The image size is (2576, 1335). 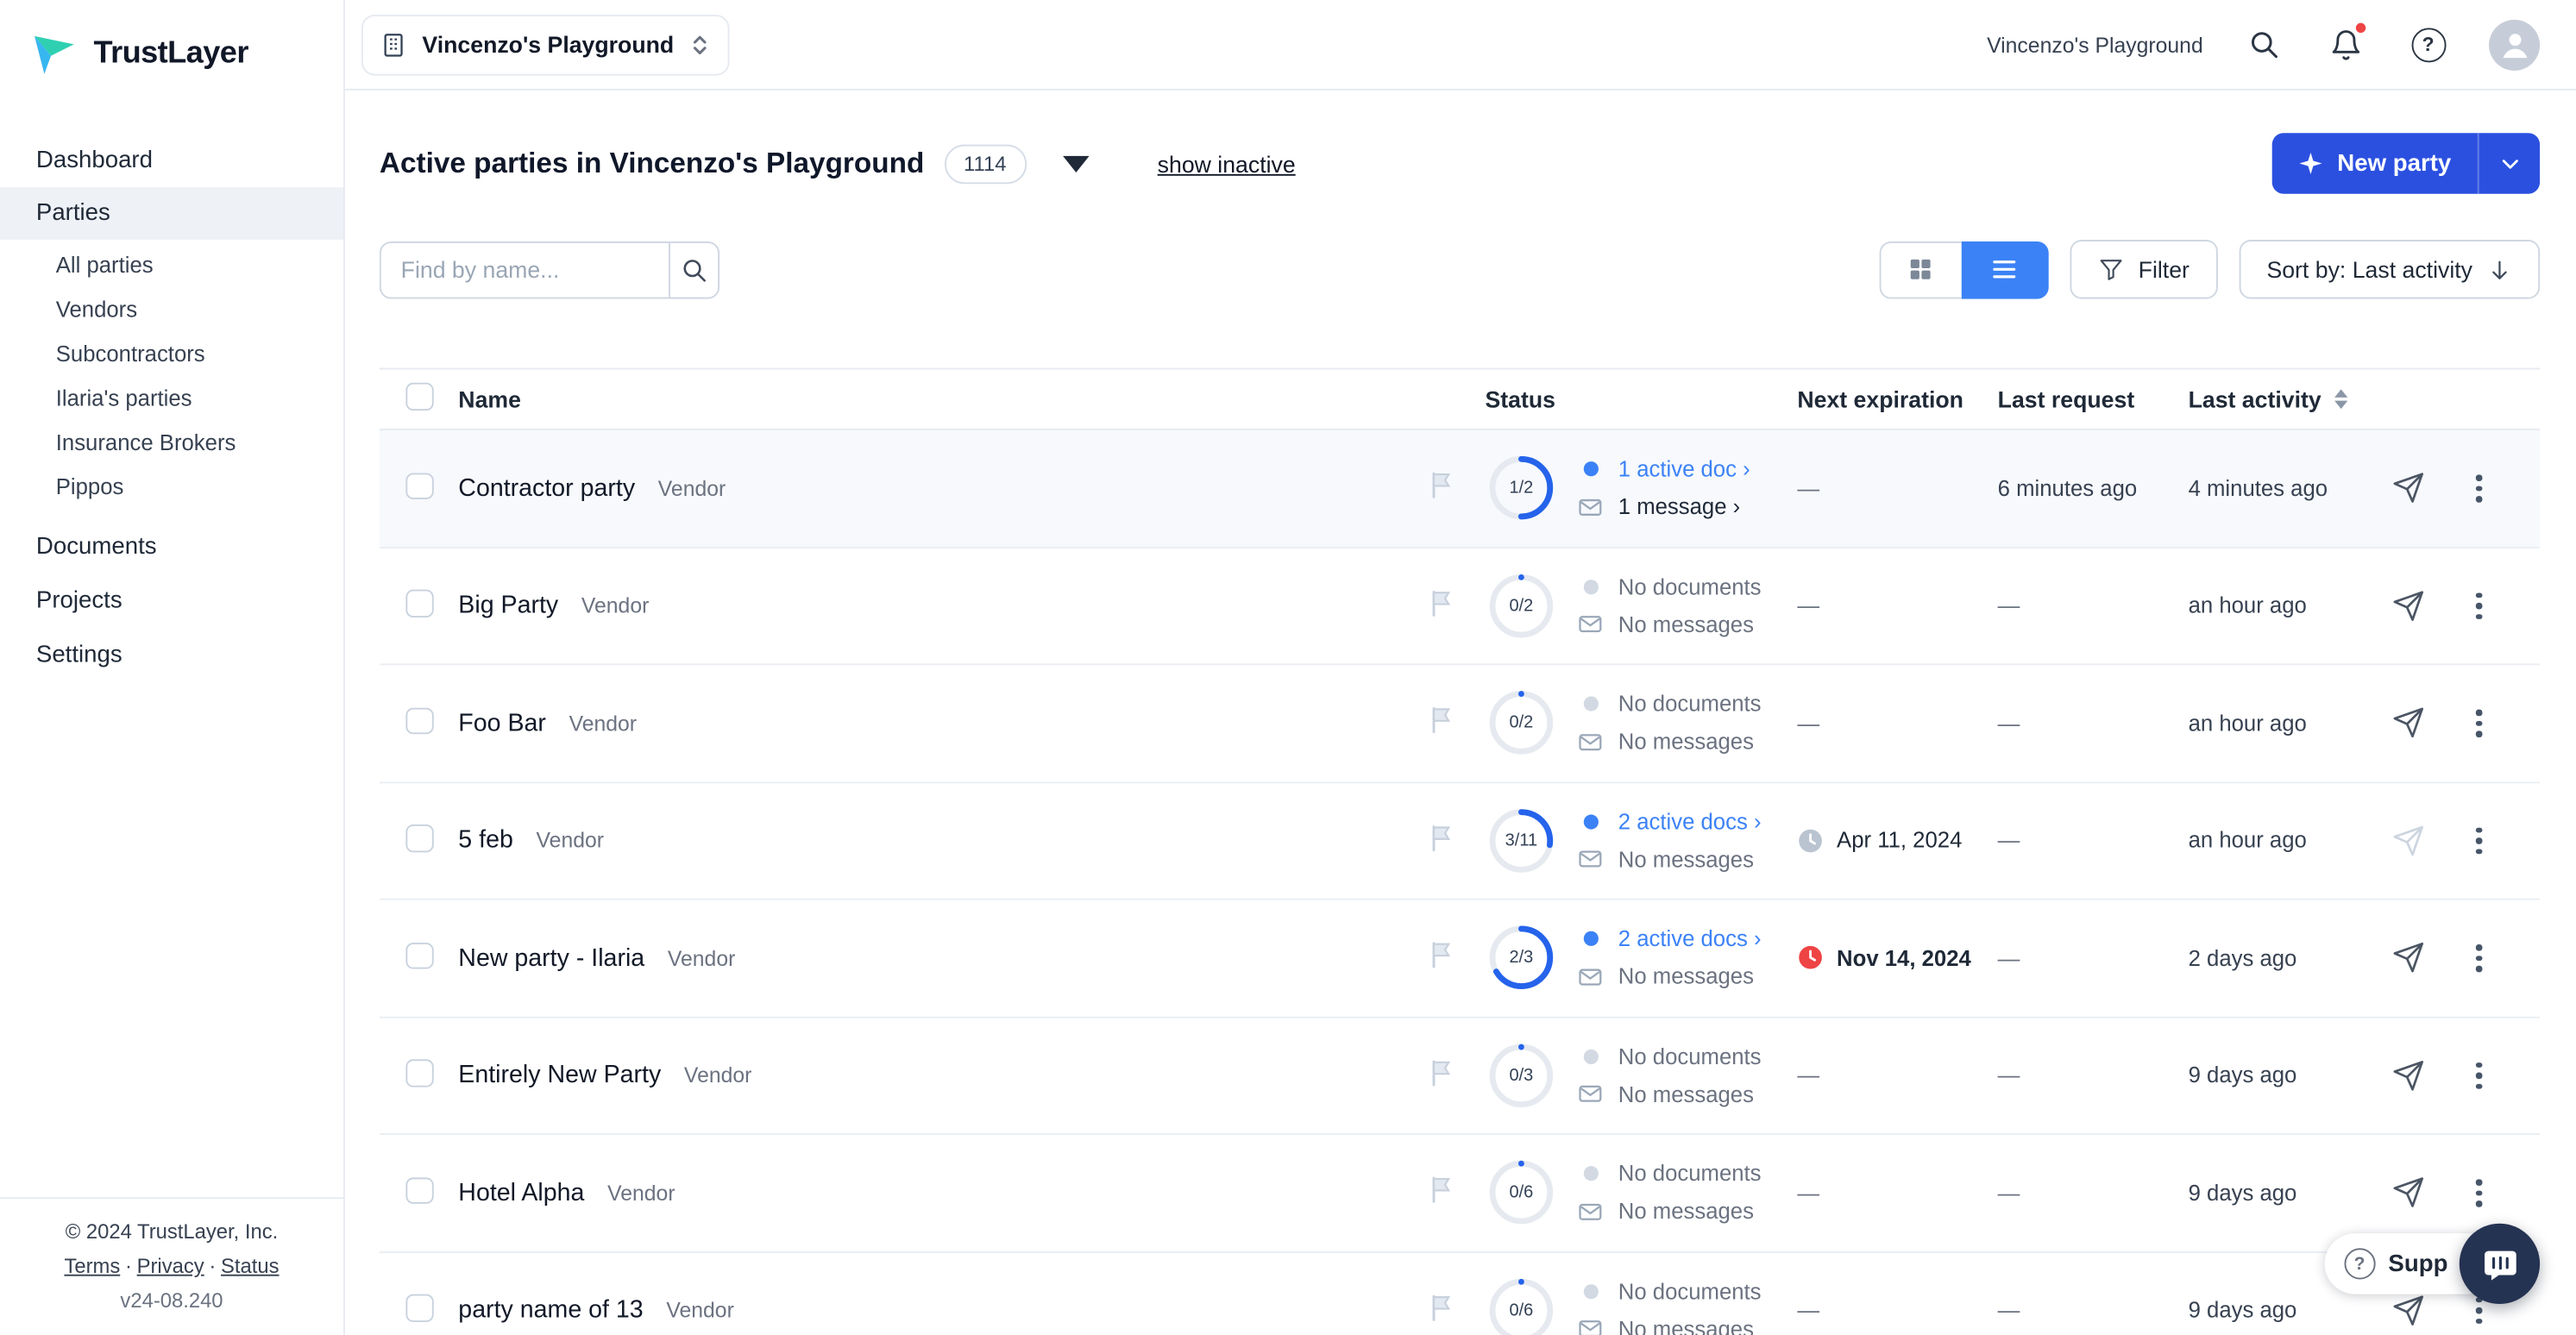 I want to click on terms-link: Terms, so click(x=92, y=1266).